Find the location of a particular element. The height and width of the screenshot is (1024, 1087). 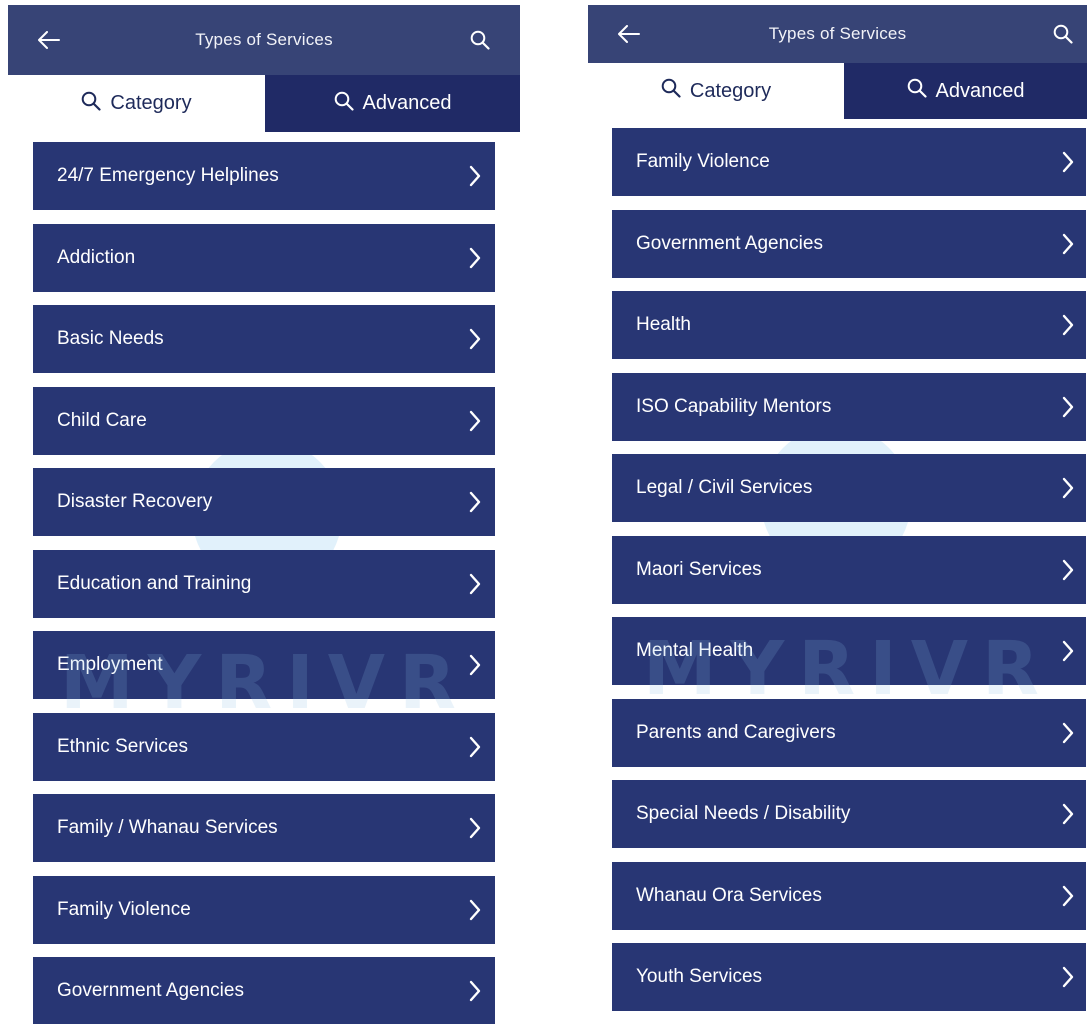

item-label: Legal / Civil Services is located at coordinates (724, 487).